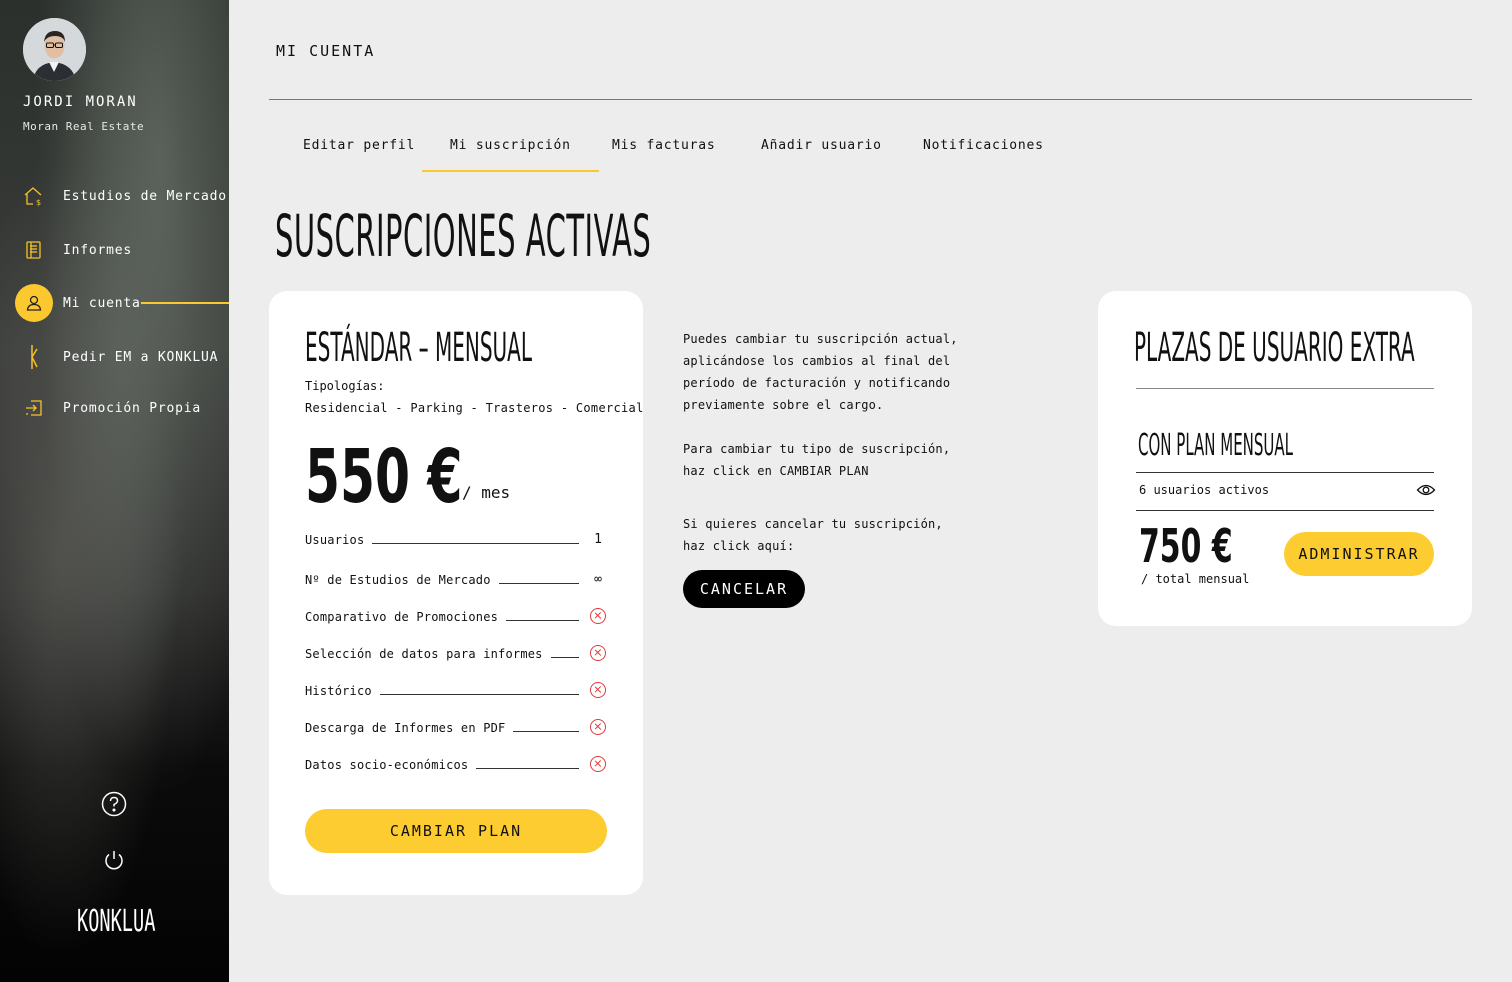 The width and height of the screenshot is (1512, 982). I want to click on user-name: JORDI MORAN, so click(80, 102).